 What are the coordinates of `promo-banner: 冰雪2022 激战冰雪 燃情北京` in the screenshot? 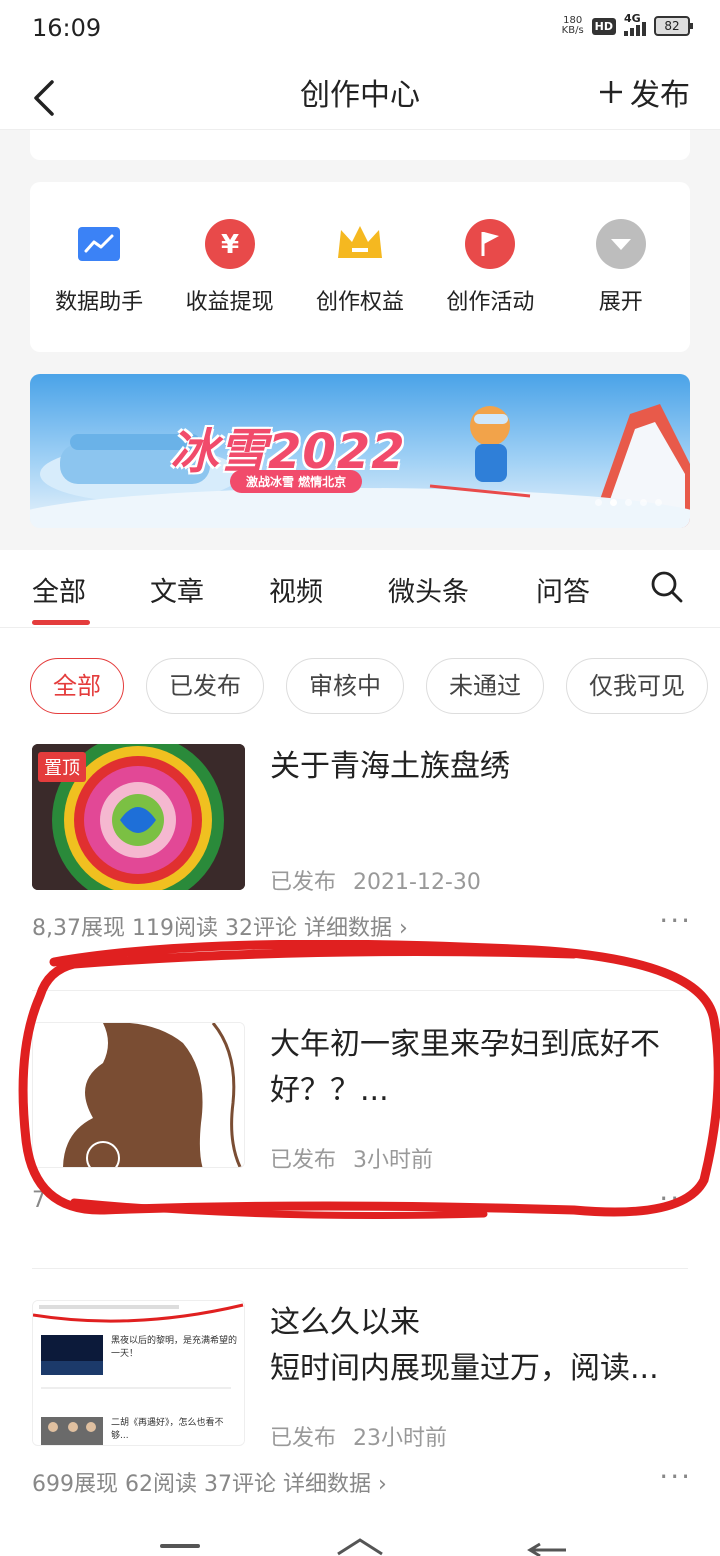 It's located at (360, 451).